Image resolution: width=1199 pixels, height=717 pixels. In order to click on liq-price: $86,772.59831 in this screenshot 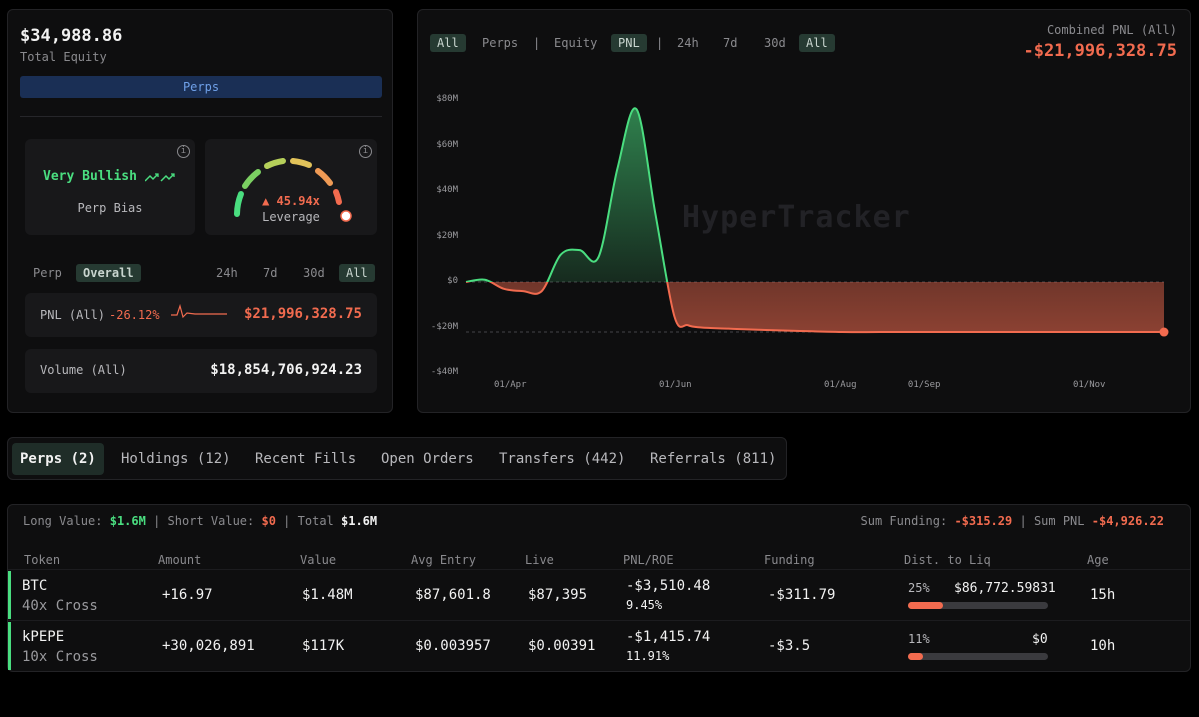, I will do `click(1005, 588)`.